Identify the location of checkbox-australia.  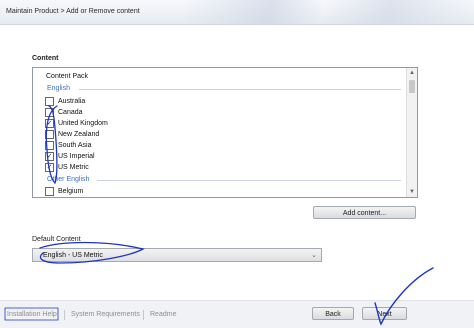
(49, 101).